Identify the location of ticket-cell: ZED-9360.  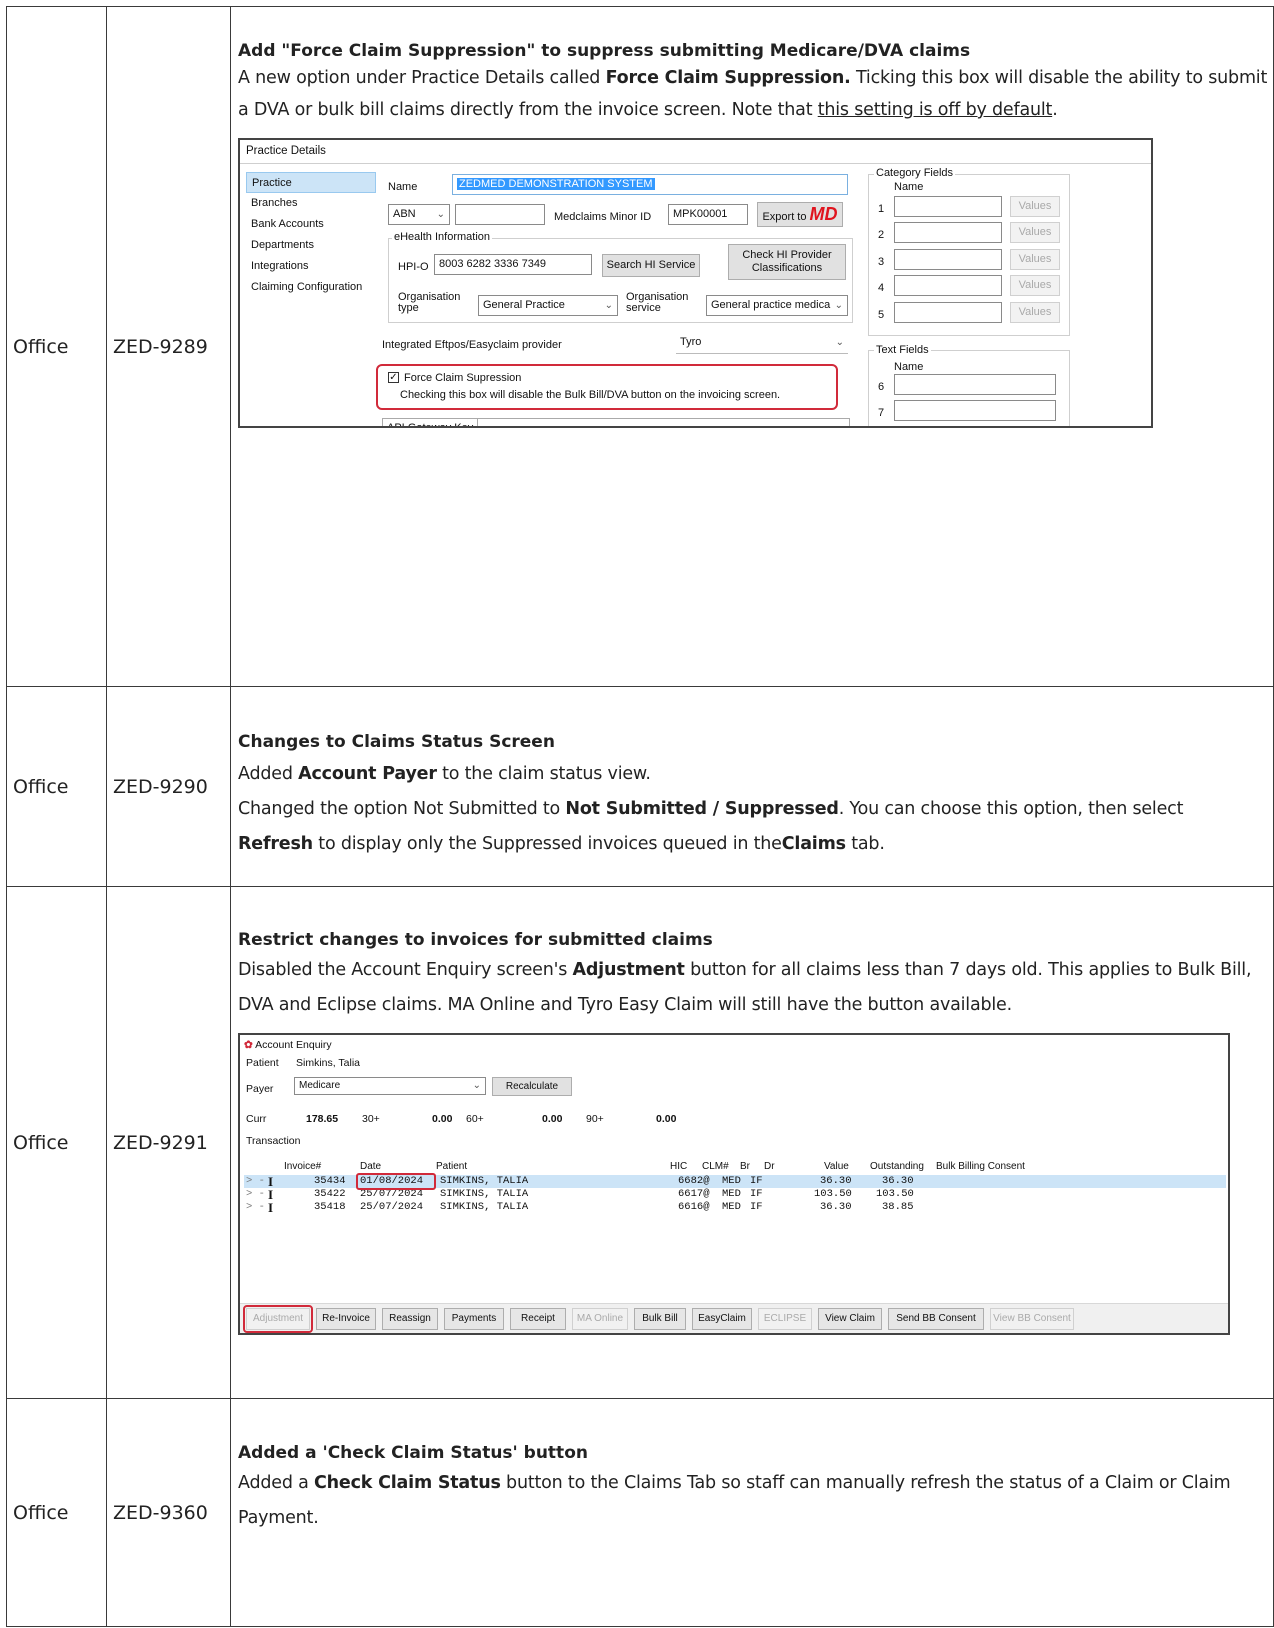
(168, 1512).